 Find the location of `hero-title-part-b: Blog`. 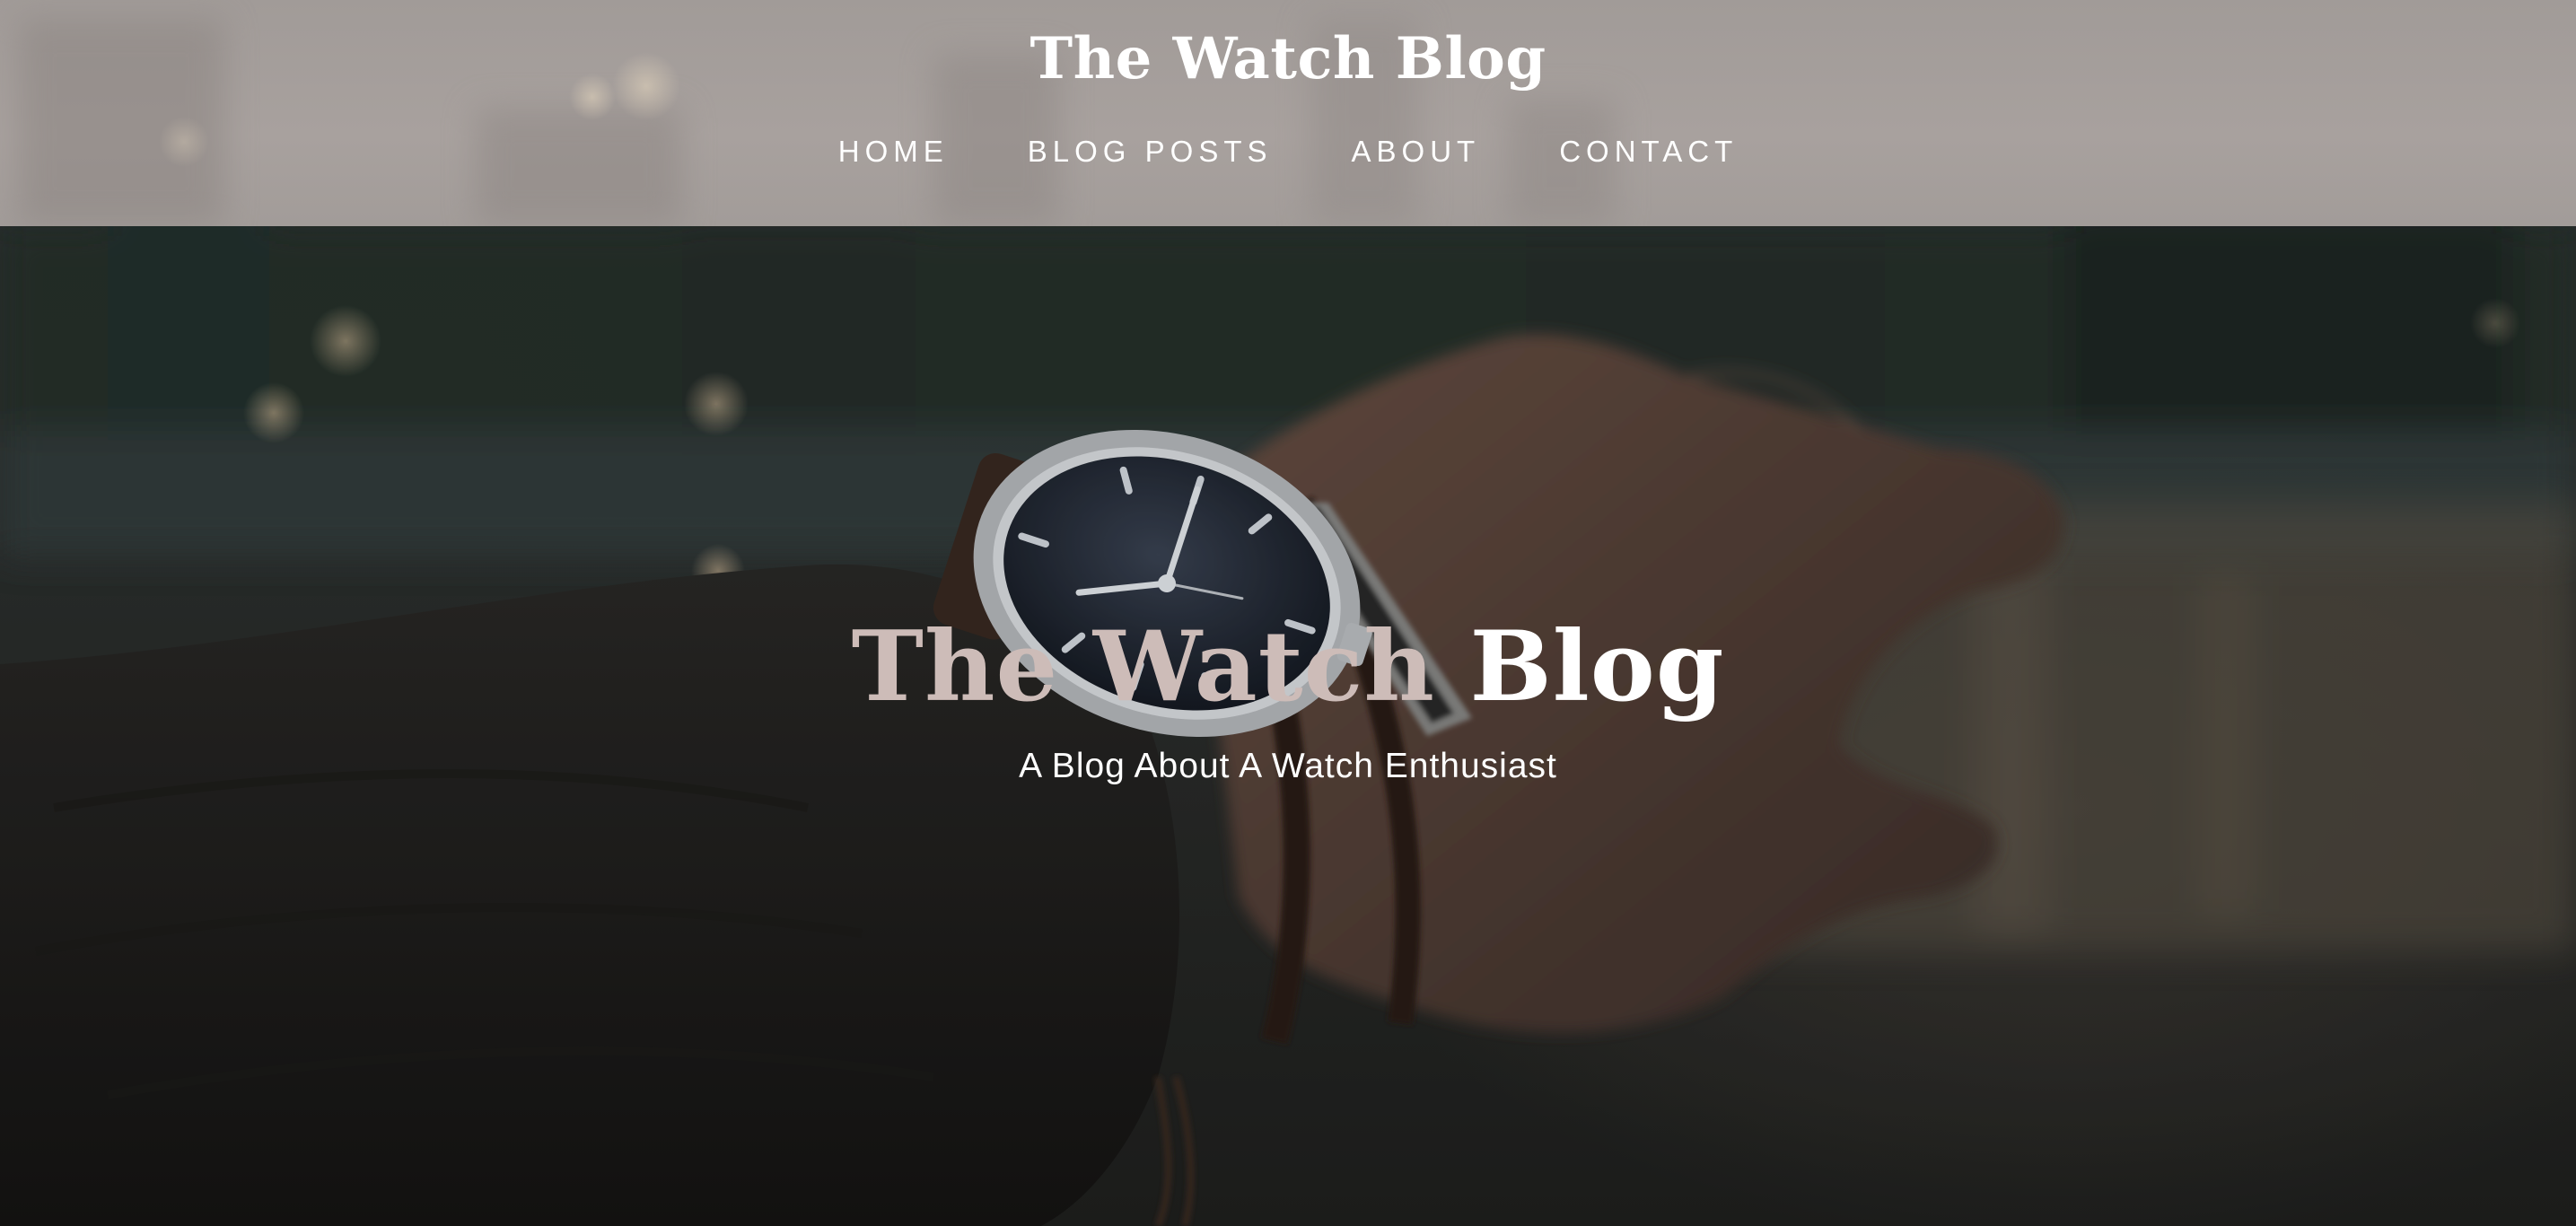

hero-title-part-b: Blog is located at coordinates (1597, 667).